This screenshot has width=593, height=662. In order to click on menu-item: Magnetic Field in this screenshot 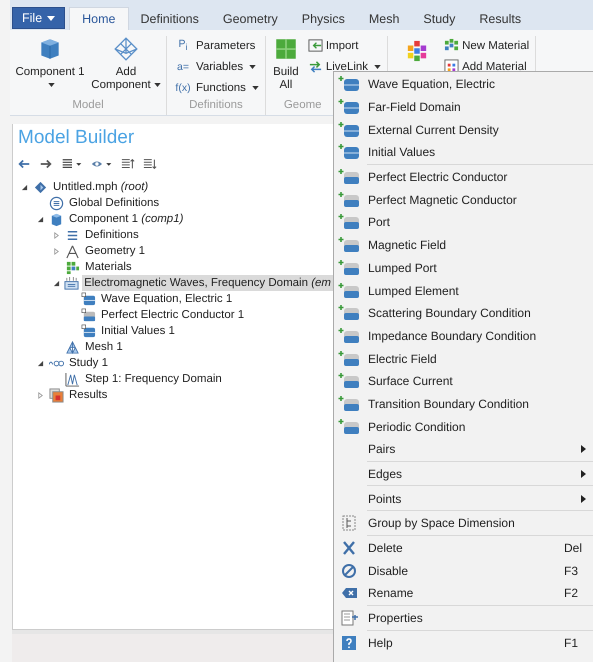, I will do `click(463, 245)`.